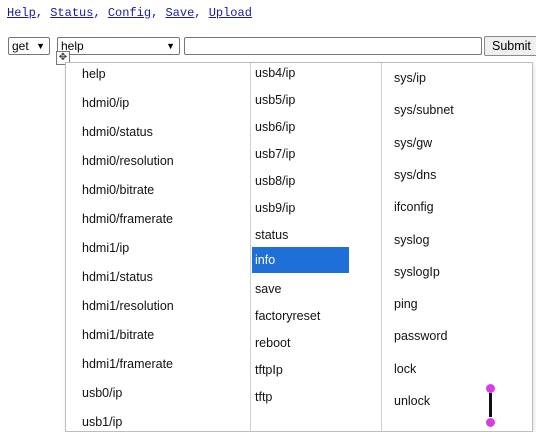 The image size is (536, 432). I want to click on option-sys-ip: sys/ip, so click(410, 78).